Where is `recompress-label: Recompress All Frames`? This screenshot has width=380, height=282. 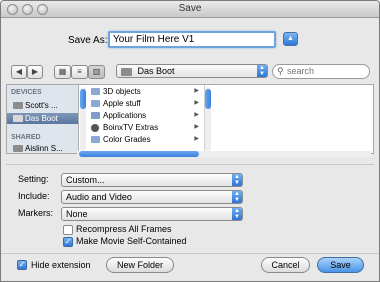
recompress-label: Recompress All Frames is located at coordinates (124, 229).